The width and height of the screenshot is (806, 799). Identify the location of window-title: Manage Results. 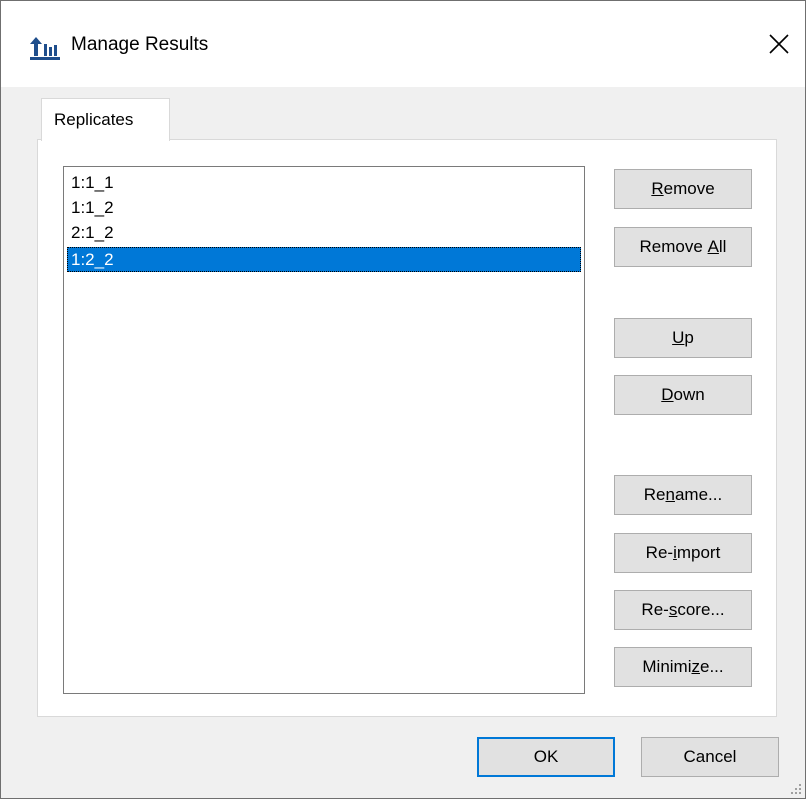
(140, 44).